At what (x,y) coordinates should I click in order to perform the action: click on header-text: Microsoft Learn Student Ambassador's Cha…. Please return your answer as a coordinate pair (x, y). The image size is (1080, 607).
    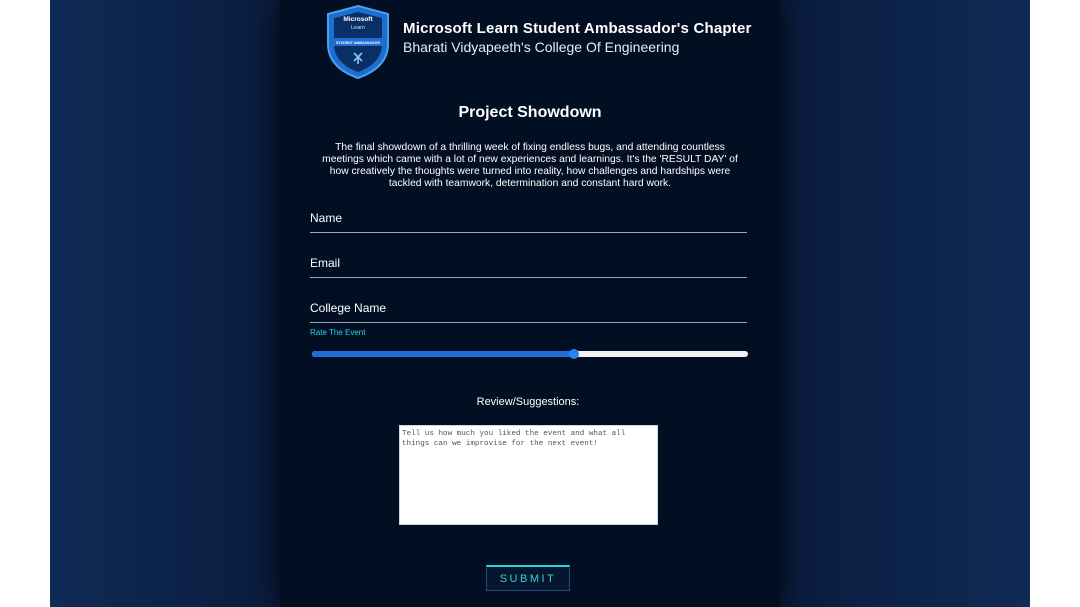
    Looking at the image, I should click on (577, 37).